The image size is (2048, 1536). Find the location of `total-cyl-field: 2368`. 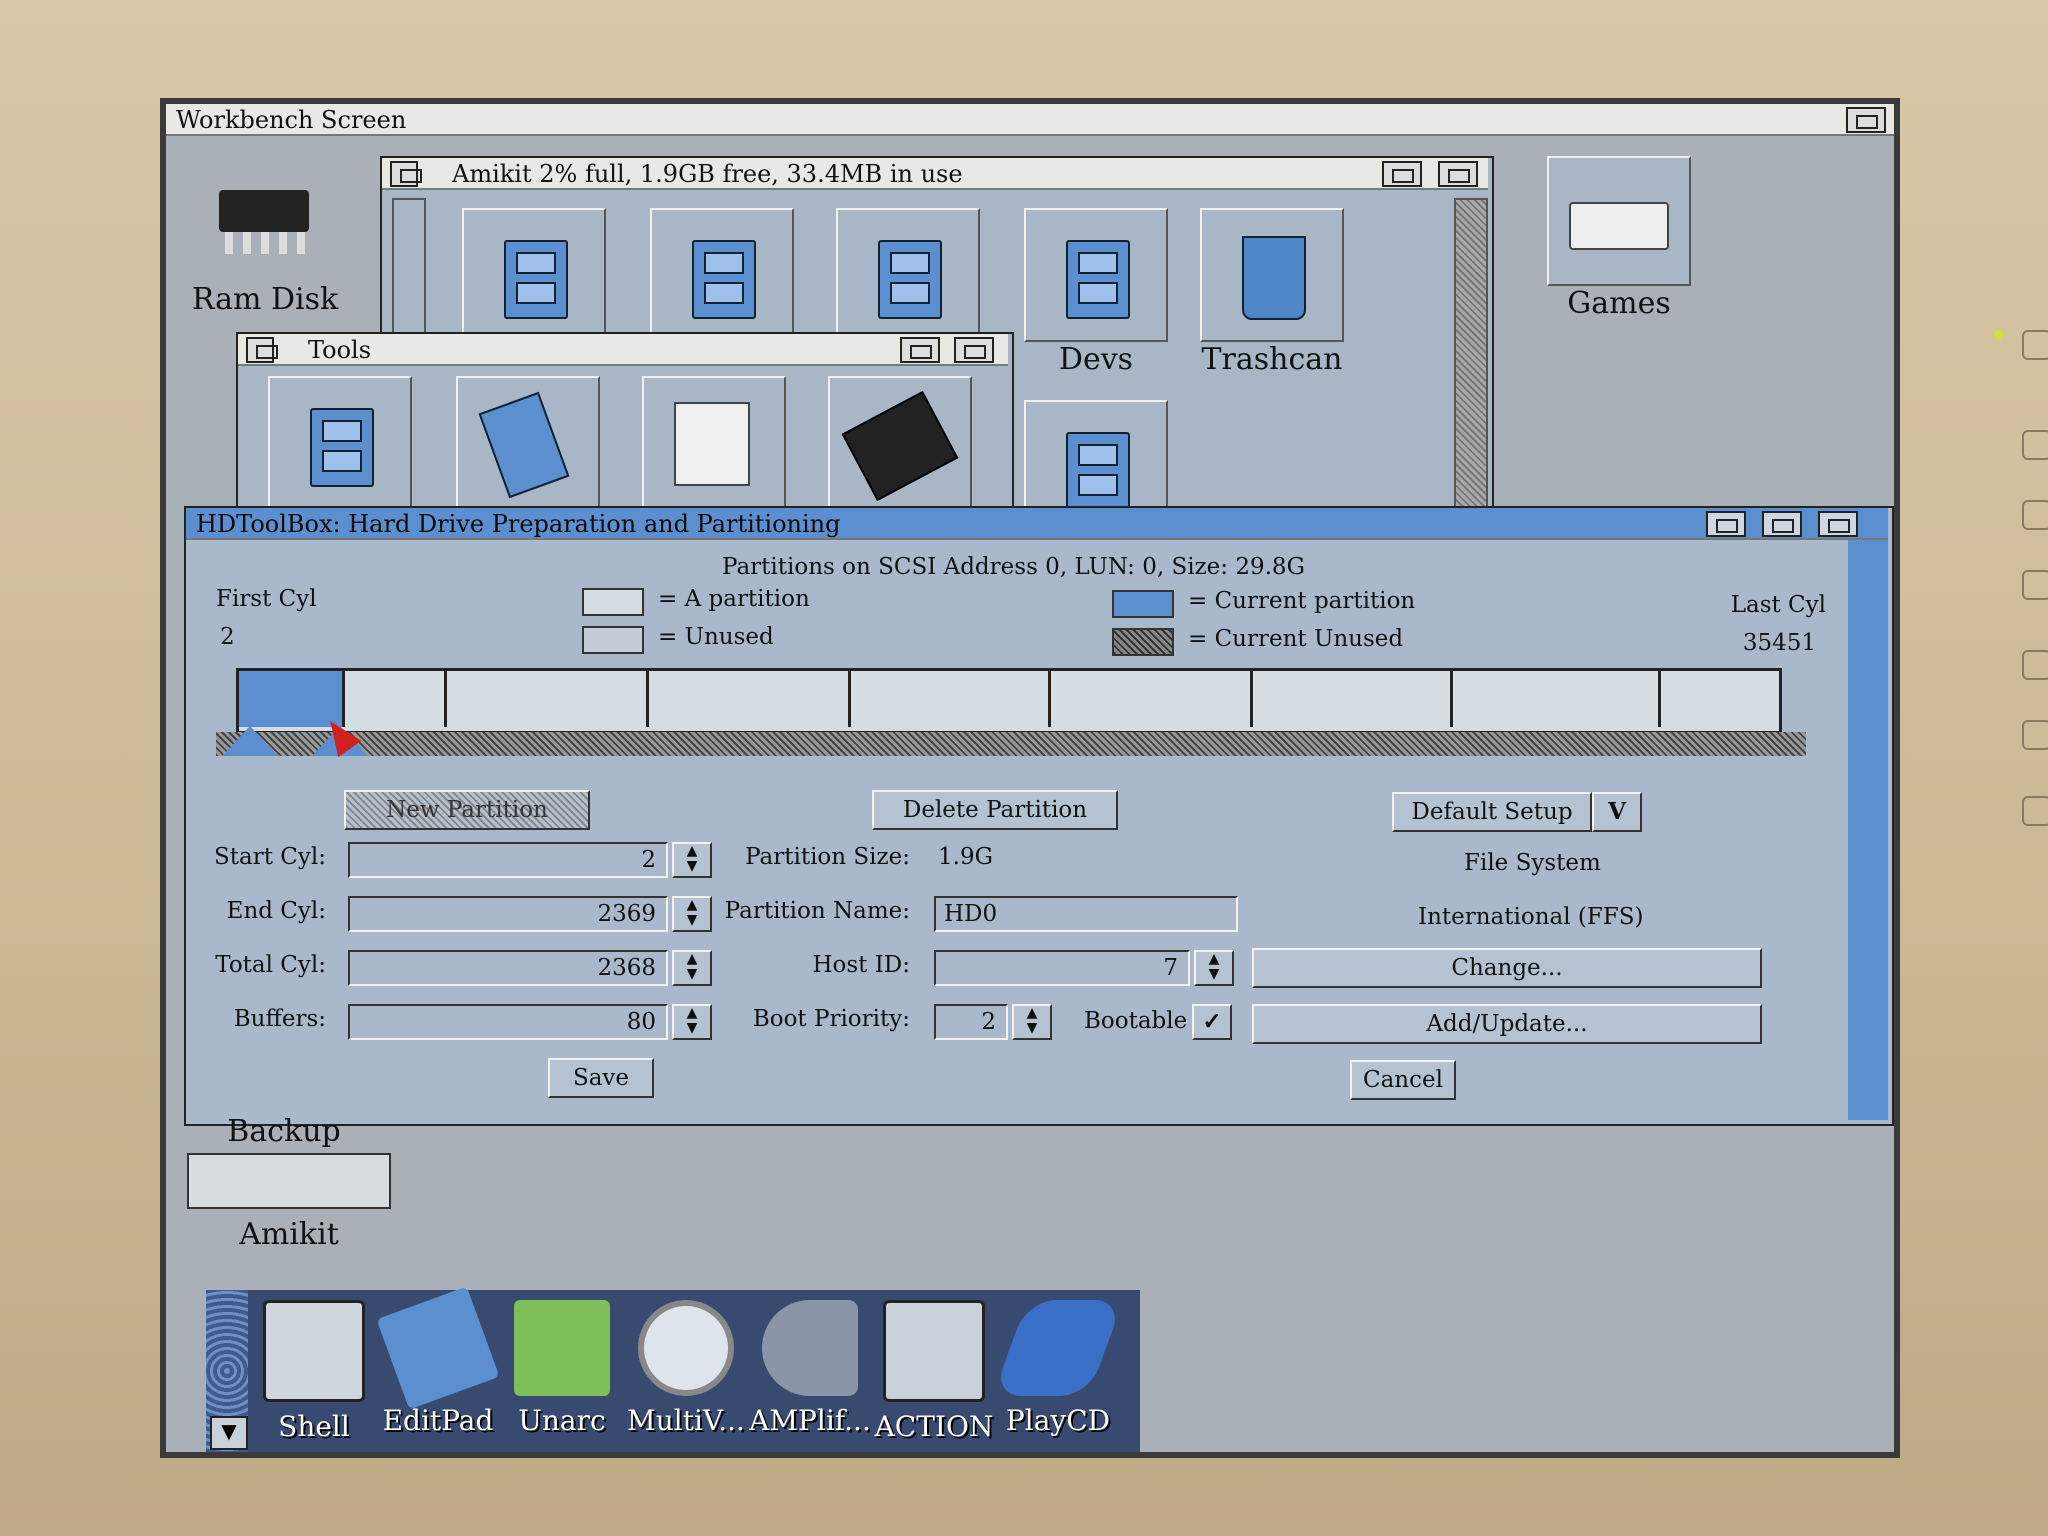

total-cyl-field: 2368 is located at coordinates (508, 968).